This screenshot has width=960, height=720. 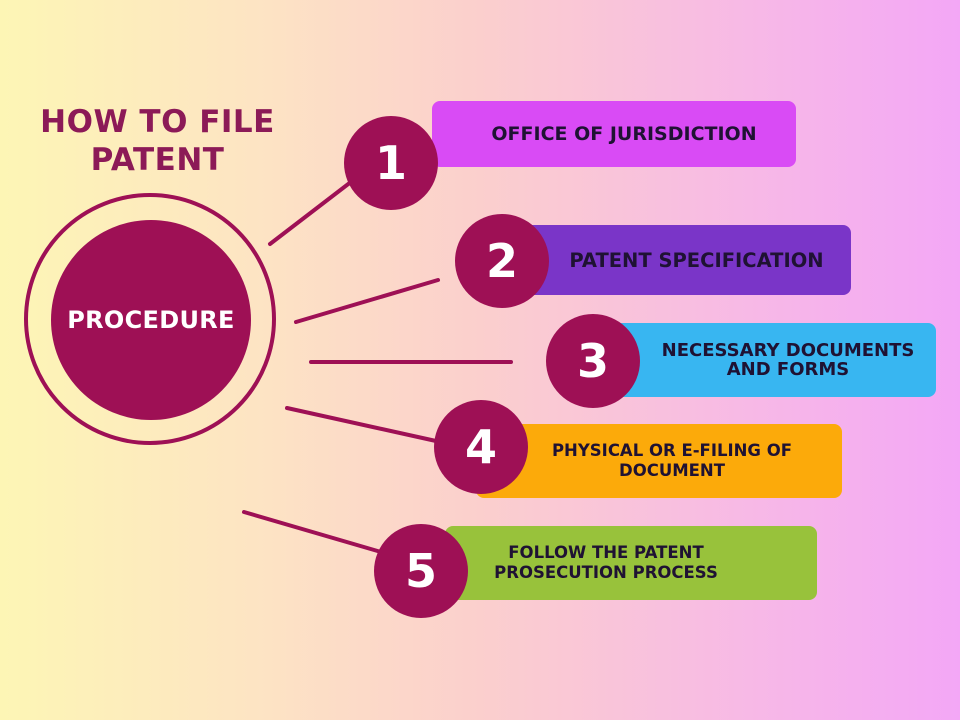 I want to click on step-4-number-badge: 4, so click(x=481, y=447).